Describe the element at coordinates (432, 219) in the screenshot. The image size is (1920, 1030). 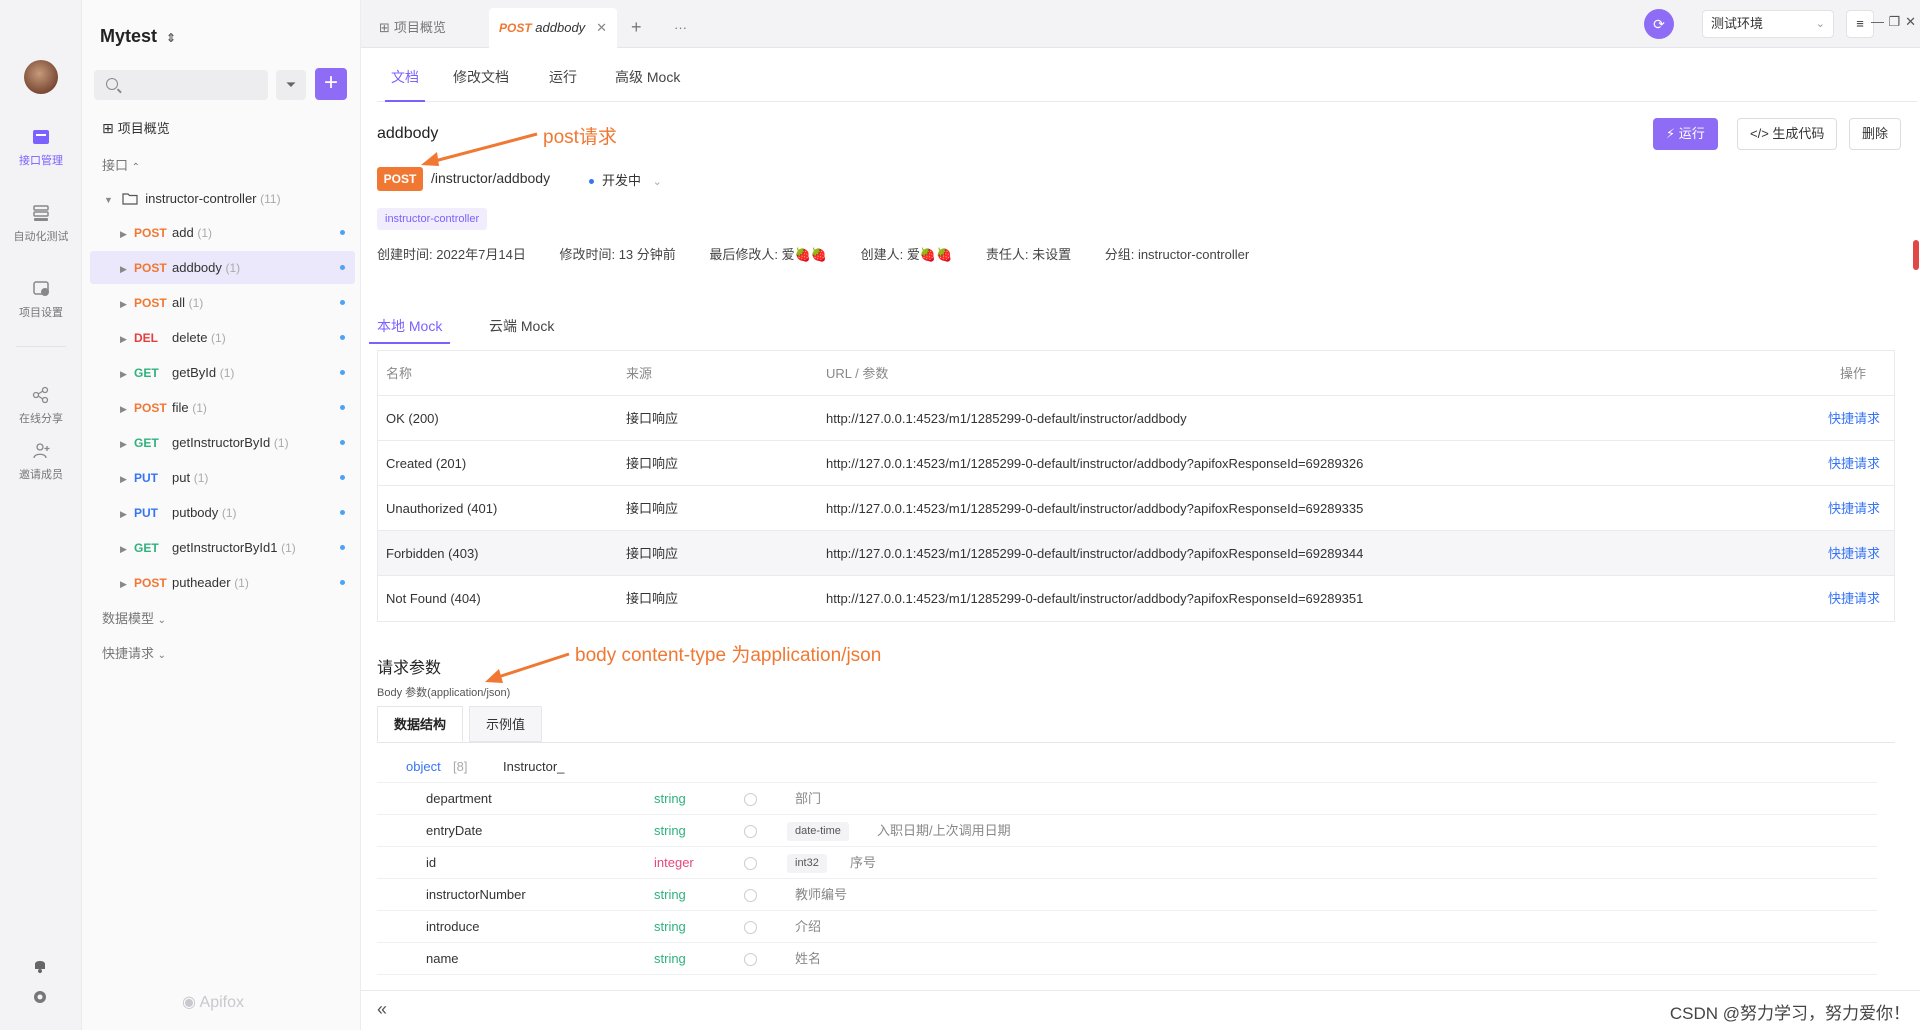
I see `folder-tag: instructor-controller` at that location.